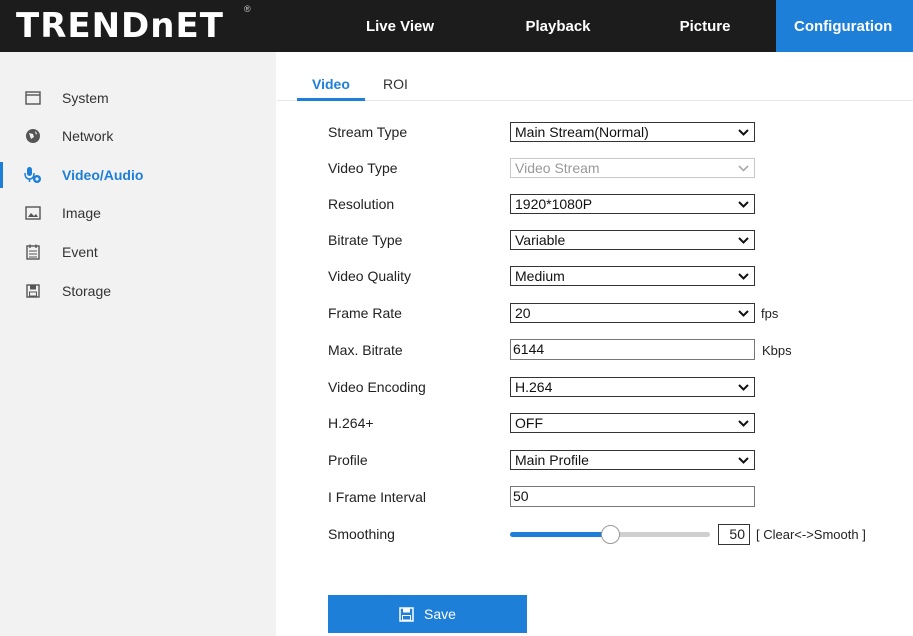  I want to click on profile-label: Profile, so click(348, 460).